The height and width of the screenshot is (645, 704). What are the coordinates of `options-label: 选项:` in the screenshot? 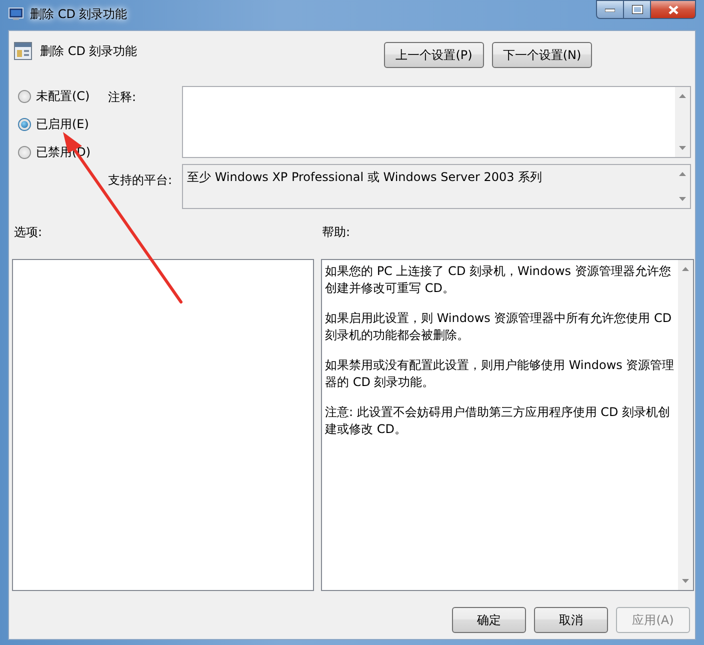 It's located at (29, 231).